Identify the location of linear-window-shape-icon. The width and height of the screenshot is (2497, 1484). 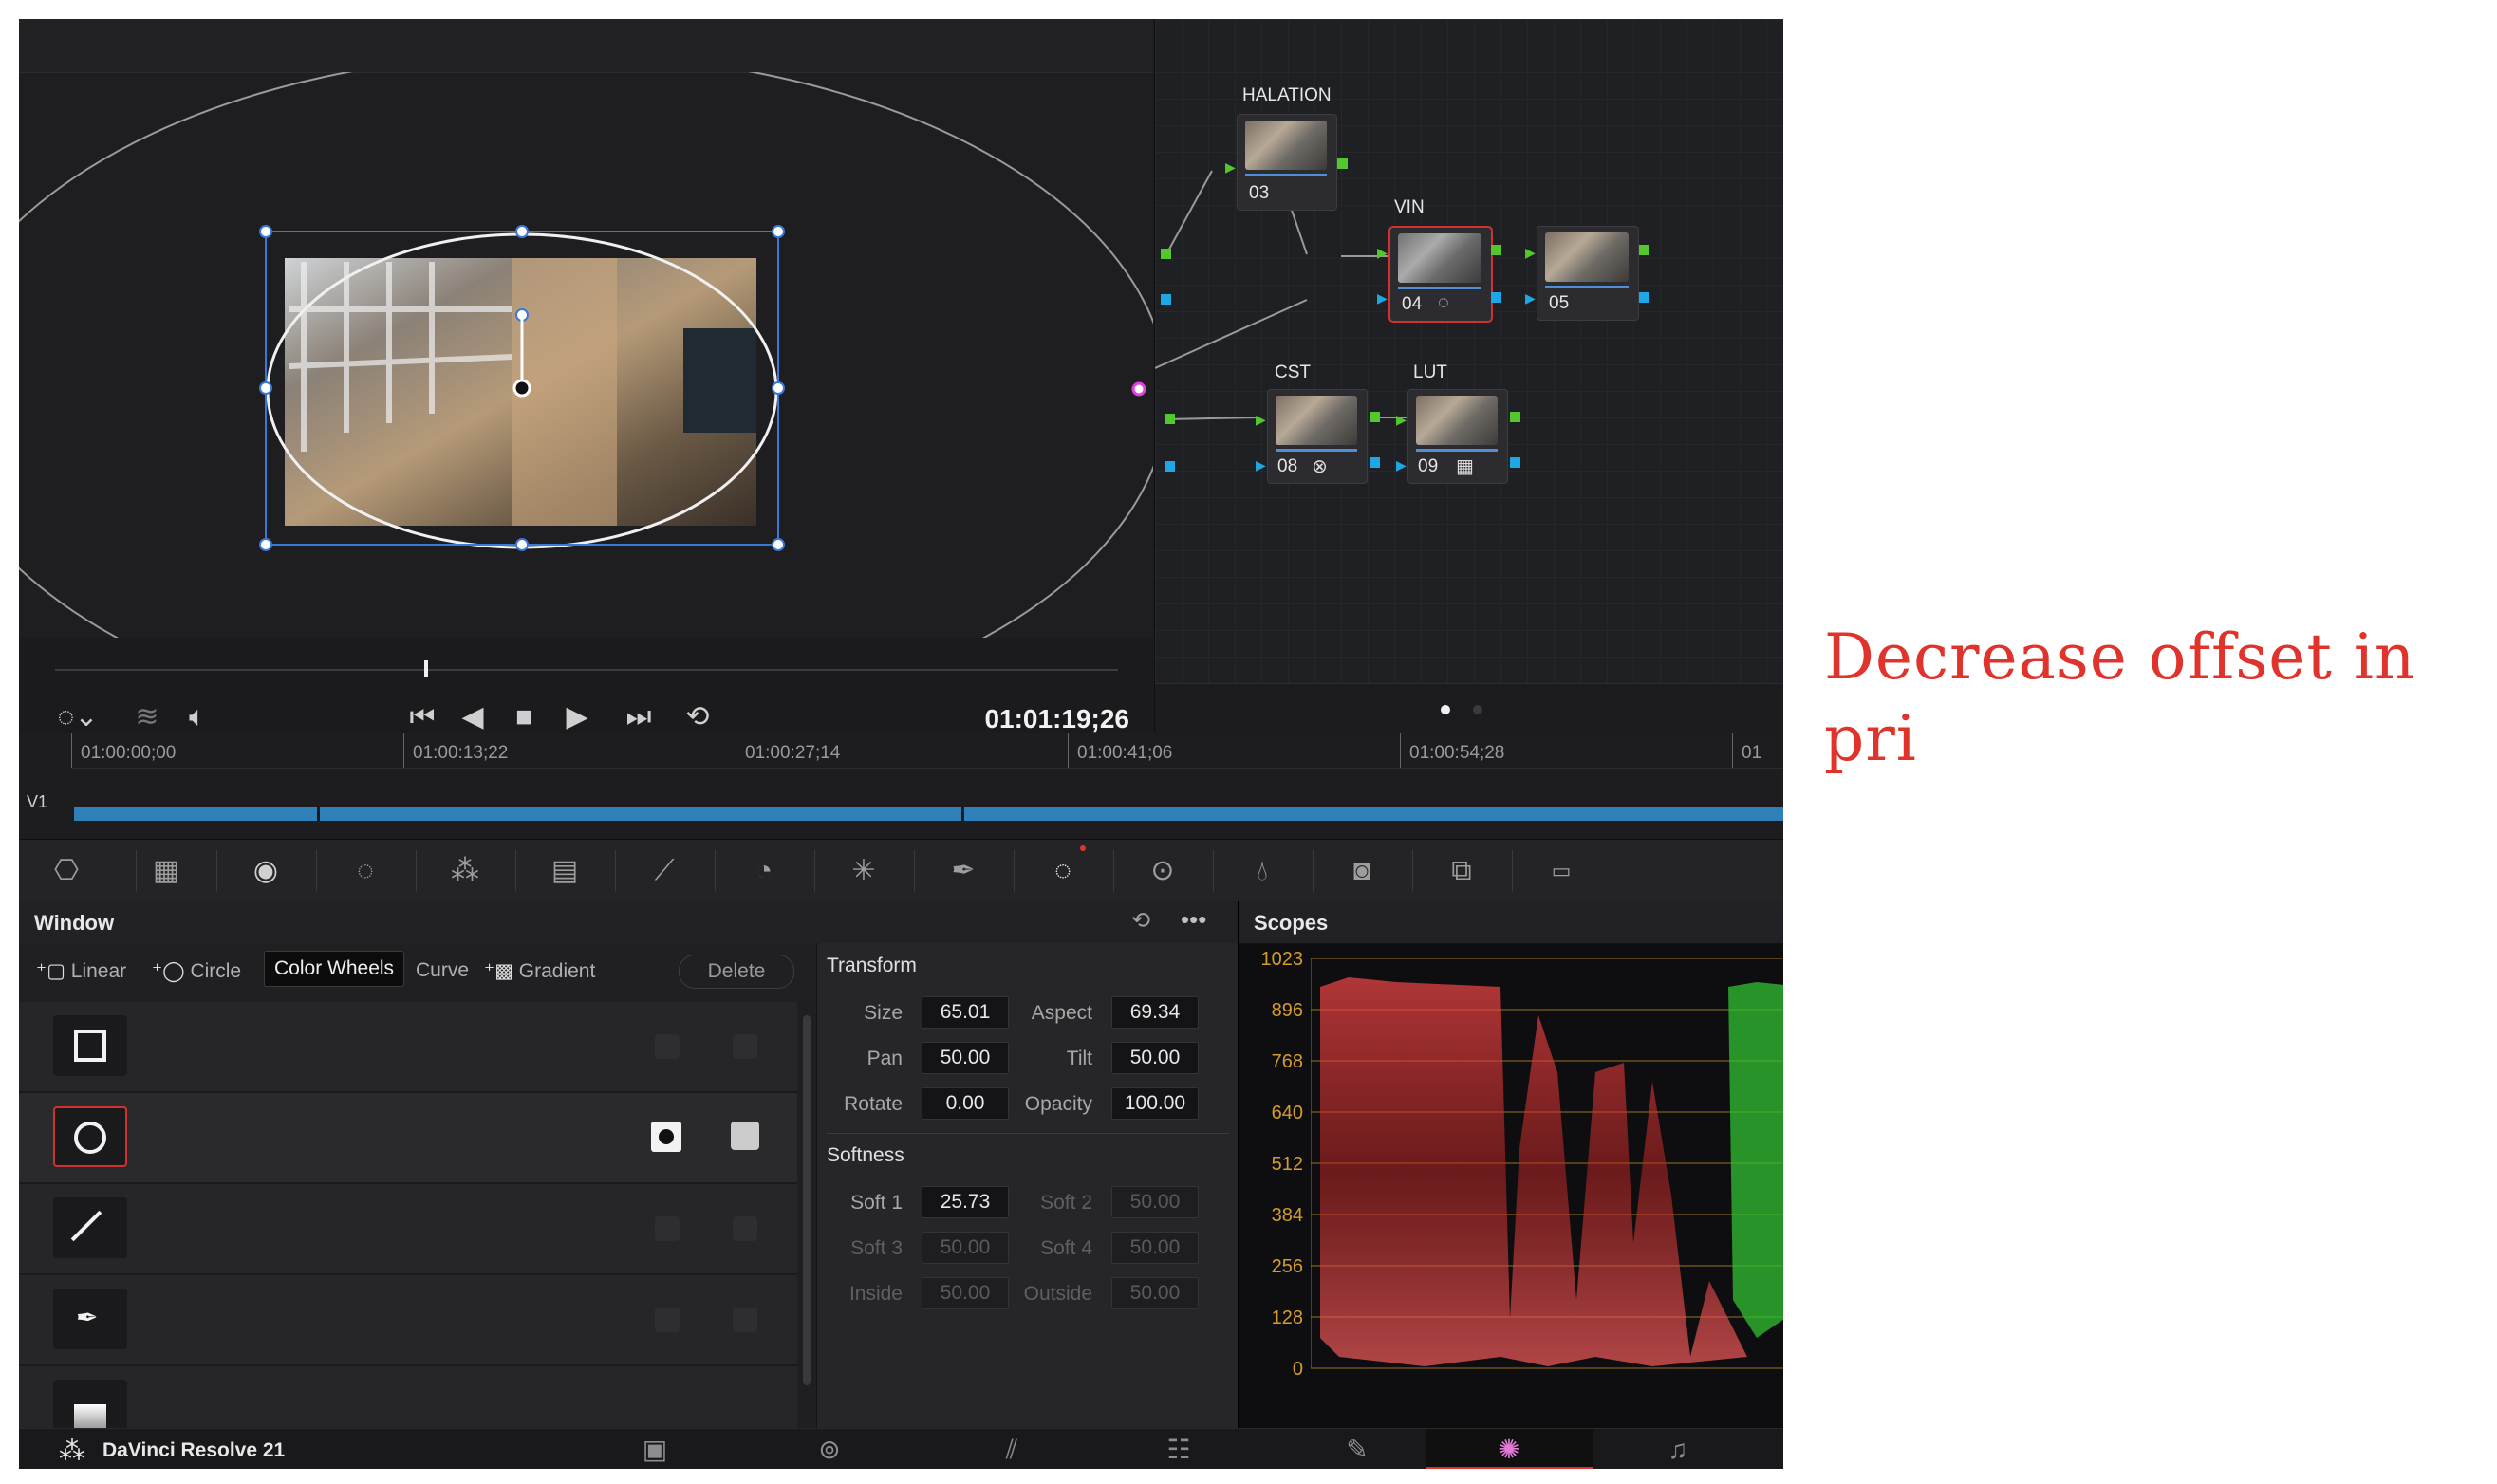
(90, 1045).